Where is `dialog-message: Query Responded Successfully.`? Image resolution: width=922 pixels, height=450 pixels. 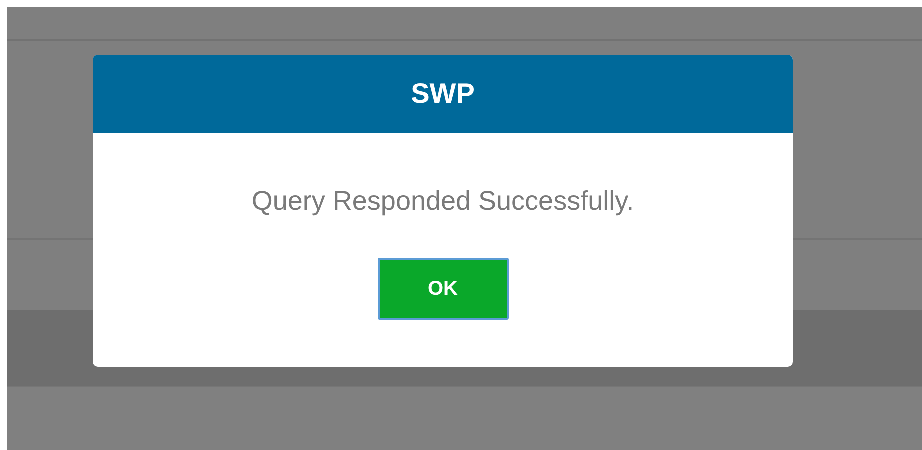 dialog-message: Query Responded Successfully. is located at coordinates (443, 201).